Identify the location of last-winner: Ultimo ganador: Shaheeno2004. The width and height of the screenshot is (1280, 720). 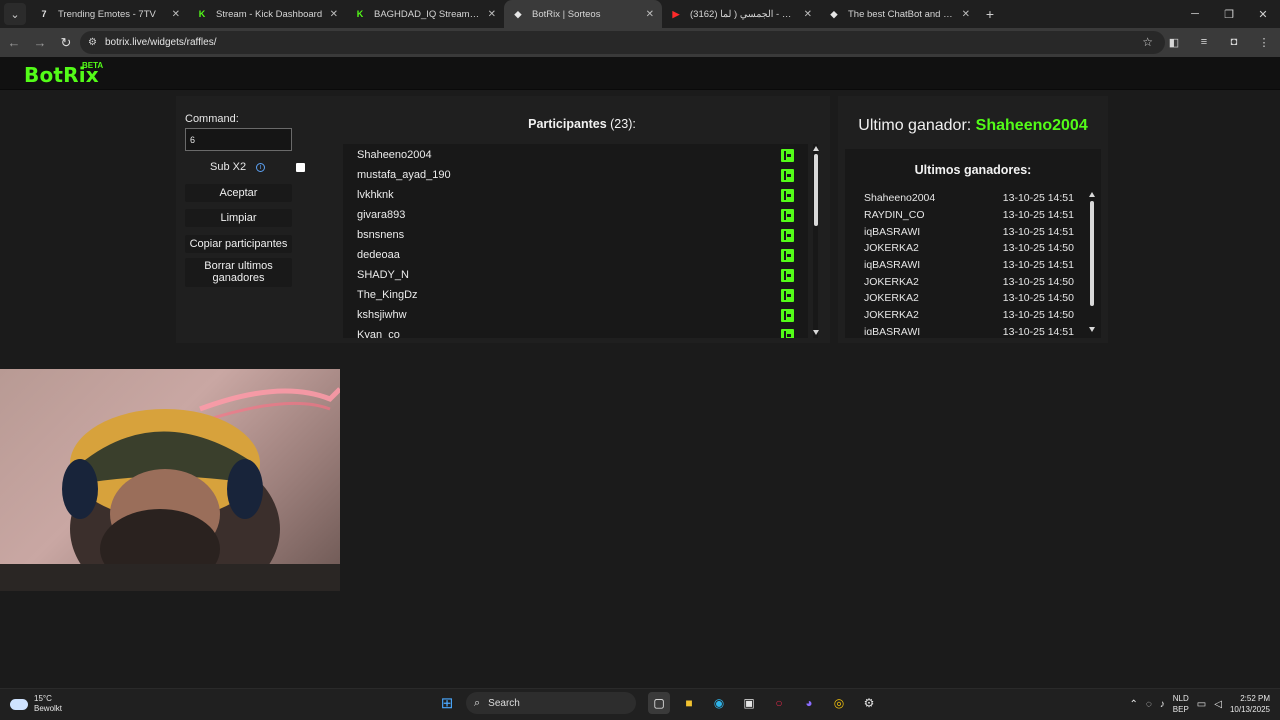
(973, 126).